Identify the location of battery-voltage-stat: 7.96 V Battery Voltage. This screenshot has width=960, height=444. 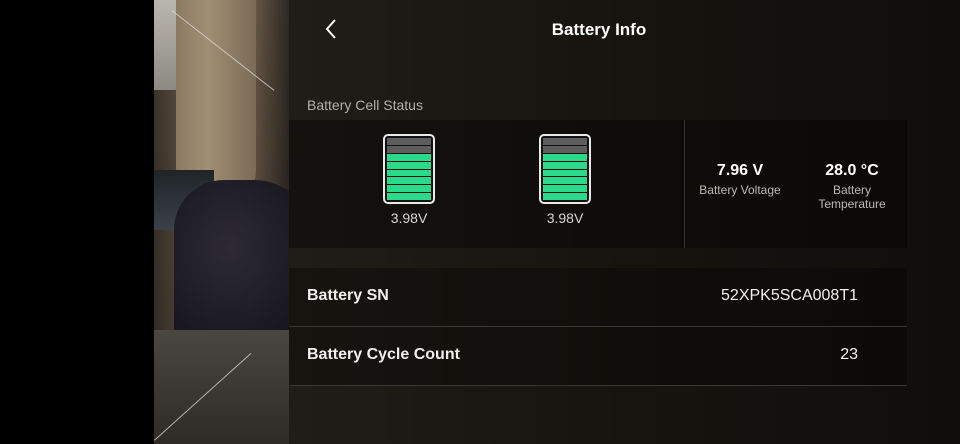
(740, 179).